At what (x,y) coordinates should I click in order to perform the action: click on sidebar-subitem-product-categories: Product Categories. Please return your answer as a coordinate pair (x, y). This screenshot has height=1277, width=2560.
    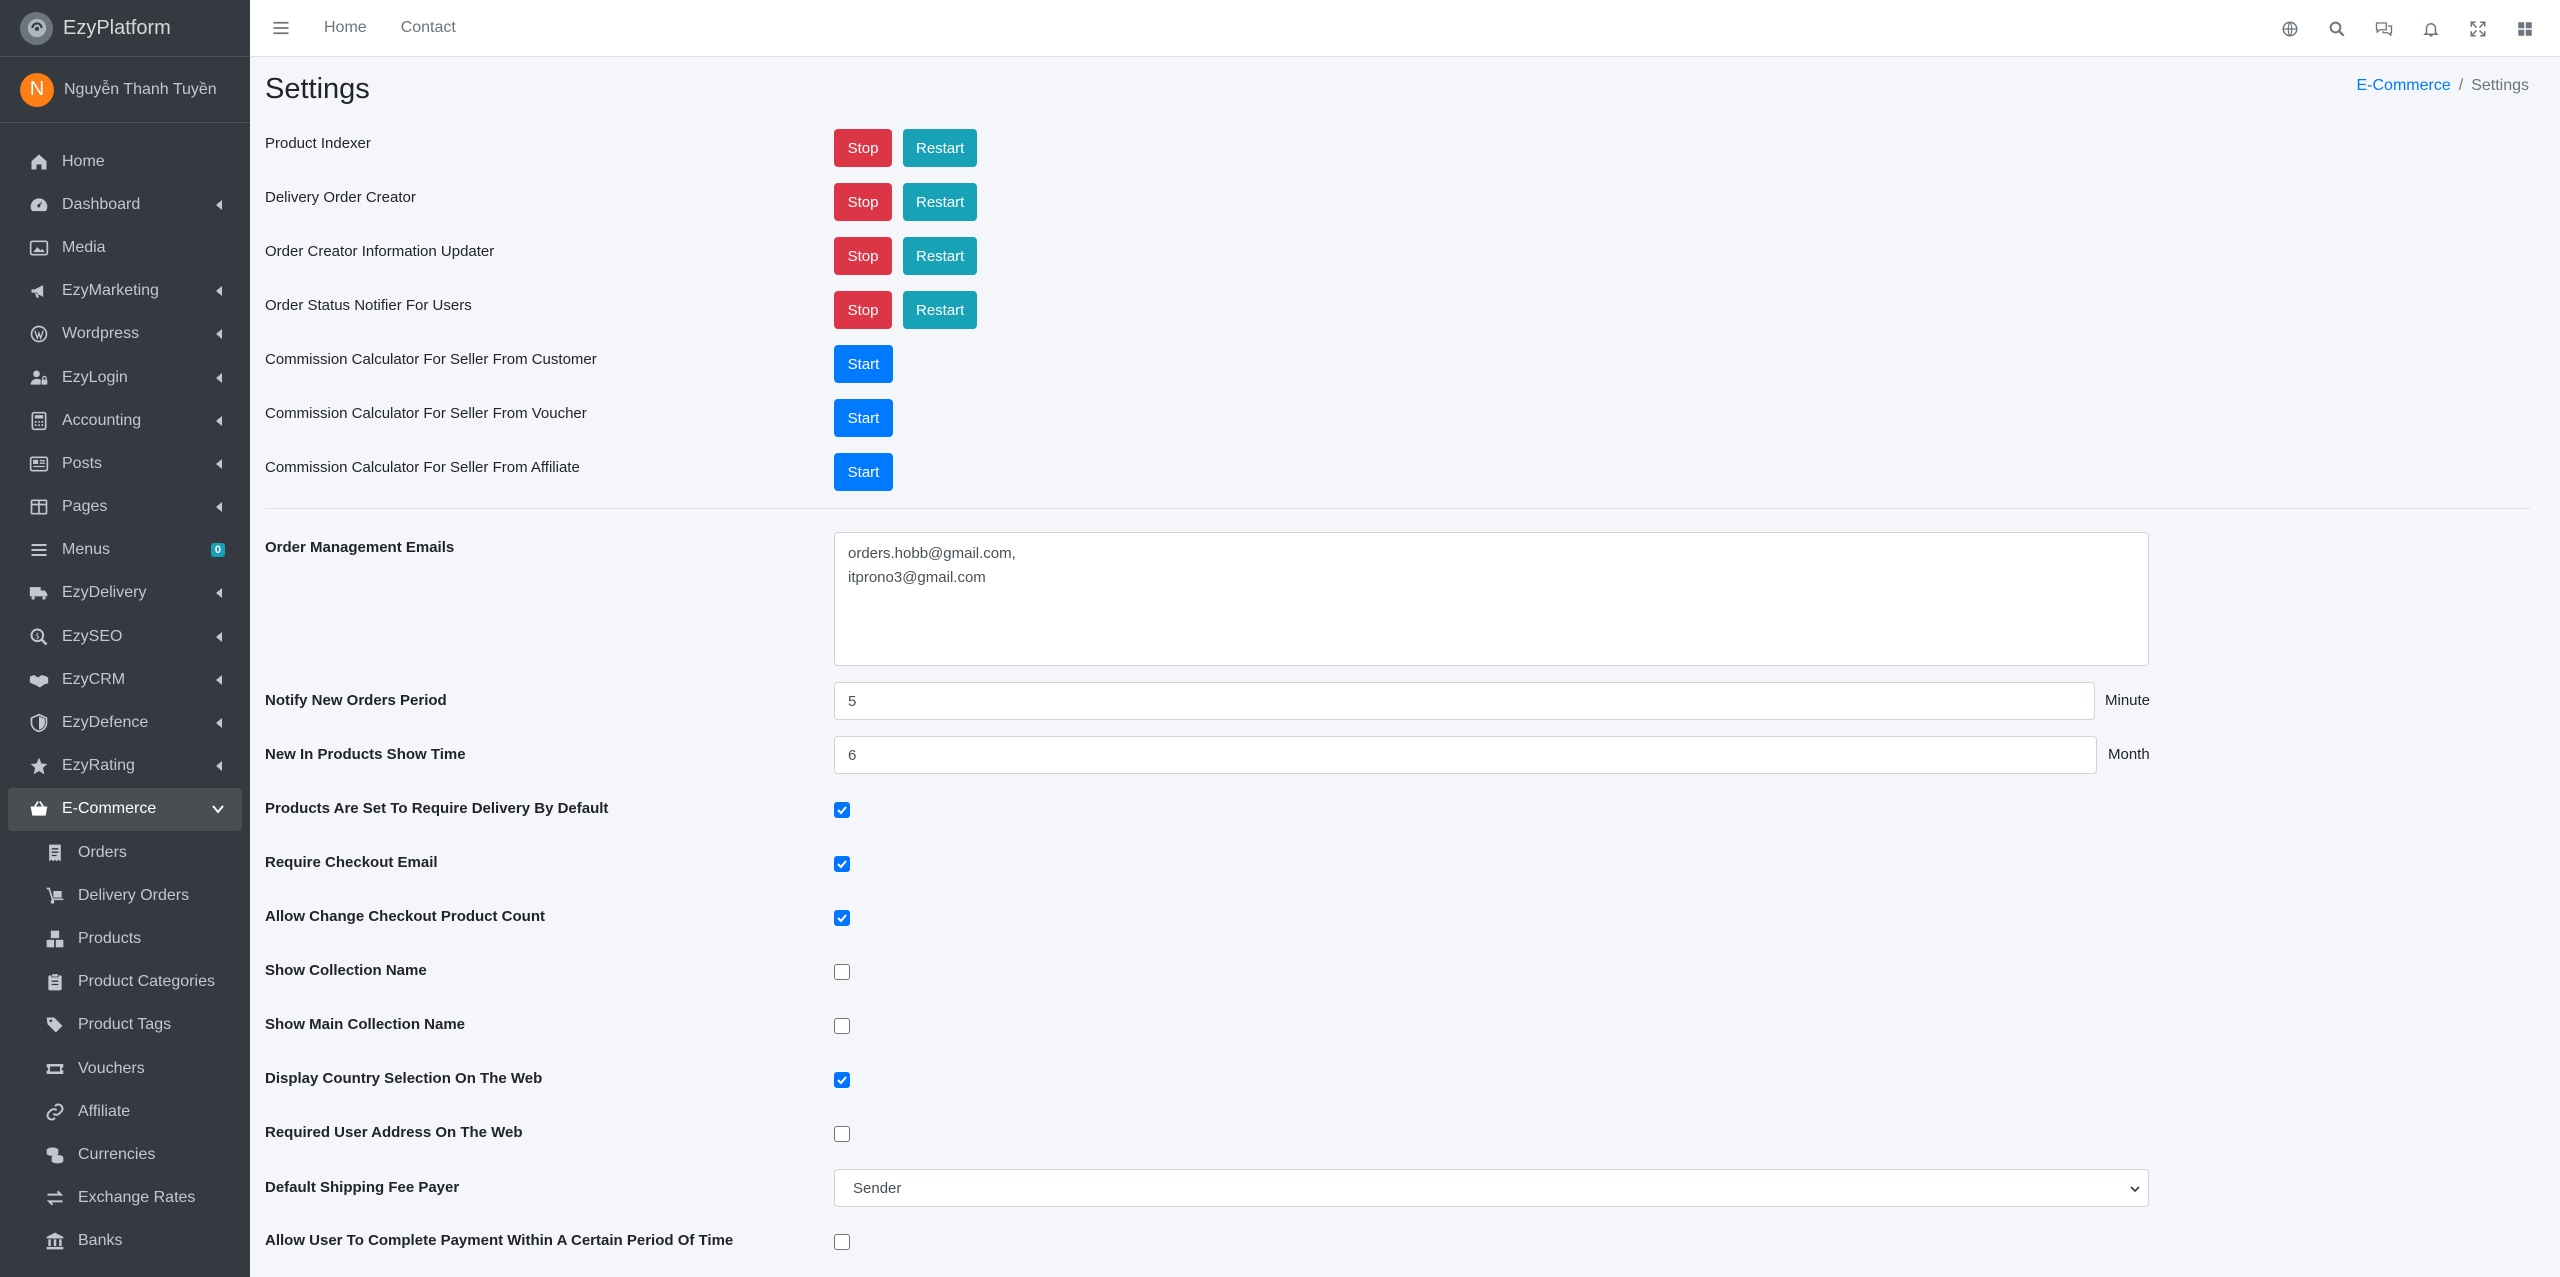
    Looking at the image, I should click on (125, 982).